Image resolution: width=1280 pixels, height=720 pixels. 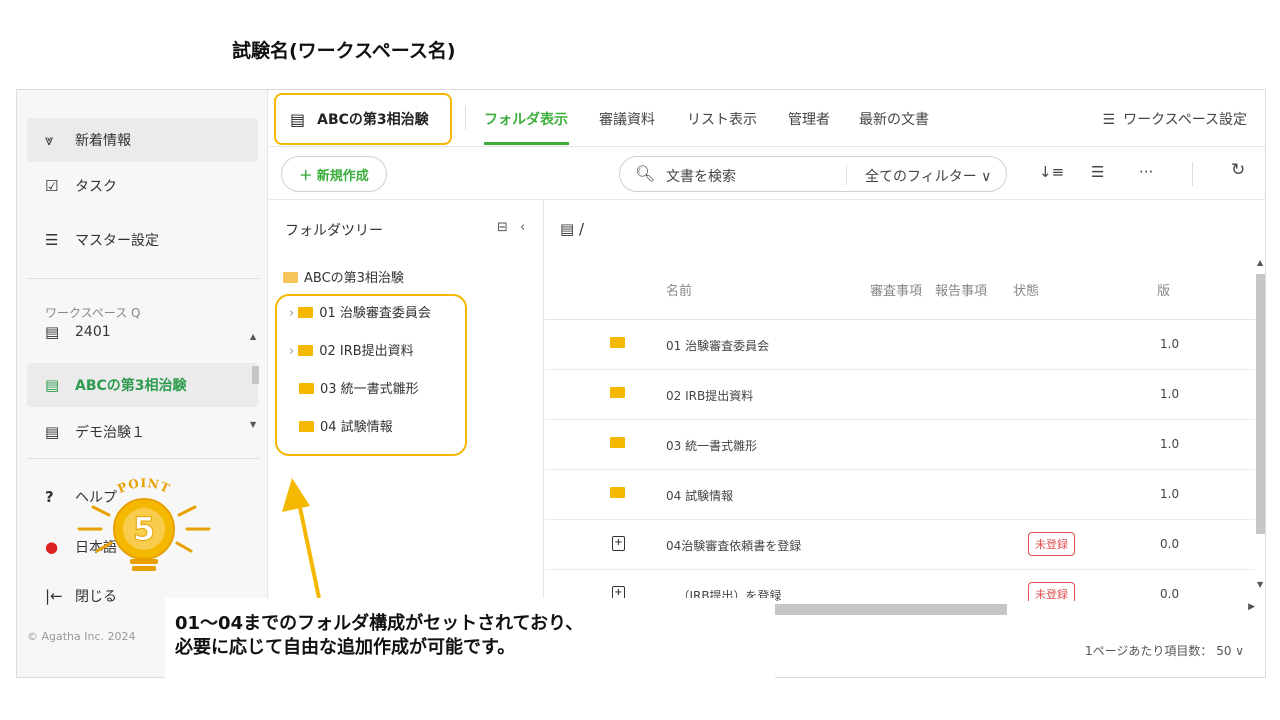 I want to click on sidebar-scrollbar: ▲ ▼, so click(x=255, y=382).